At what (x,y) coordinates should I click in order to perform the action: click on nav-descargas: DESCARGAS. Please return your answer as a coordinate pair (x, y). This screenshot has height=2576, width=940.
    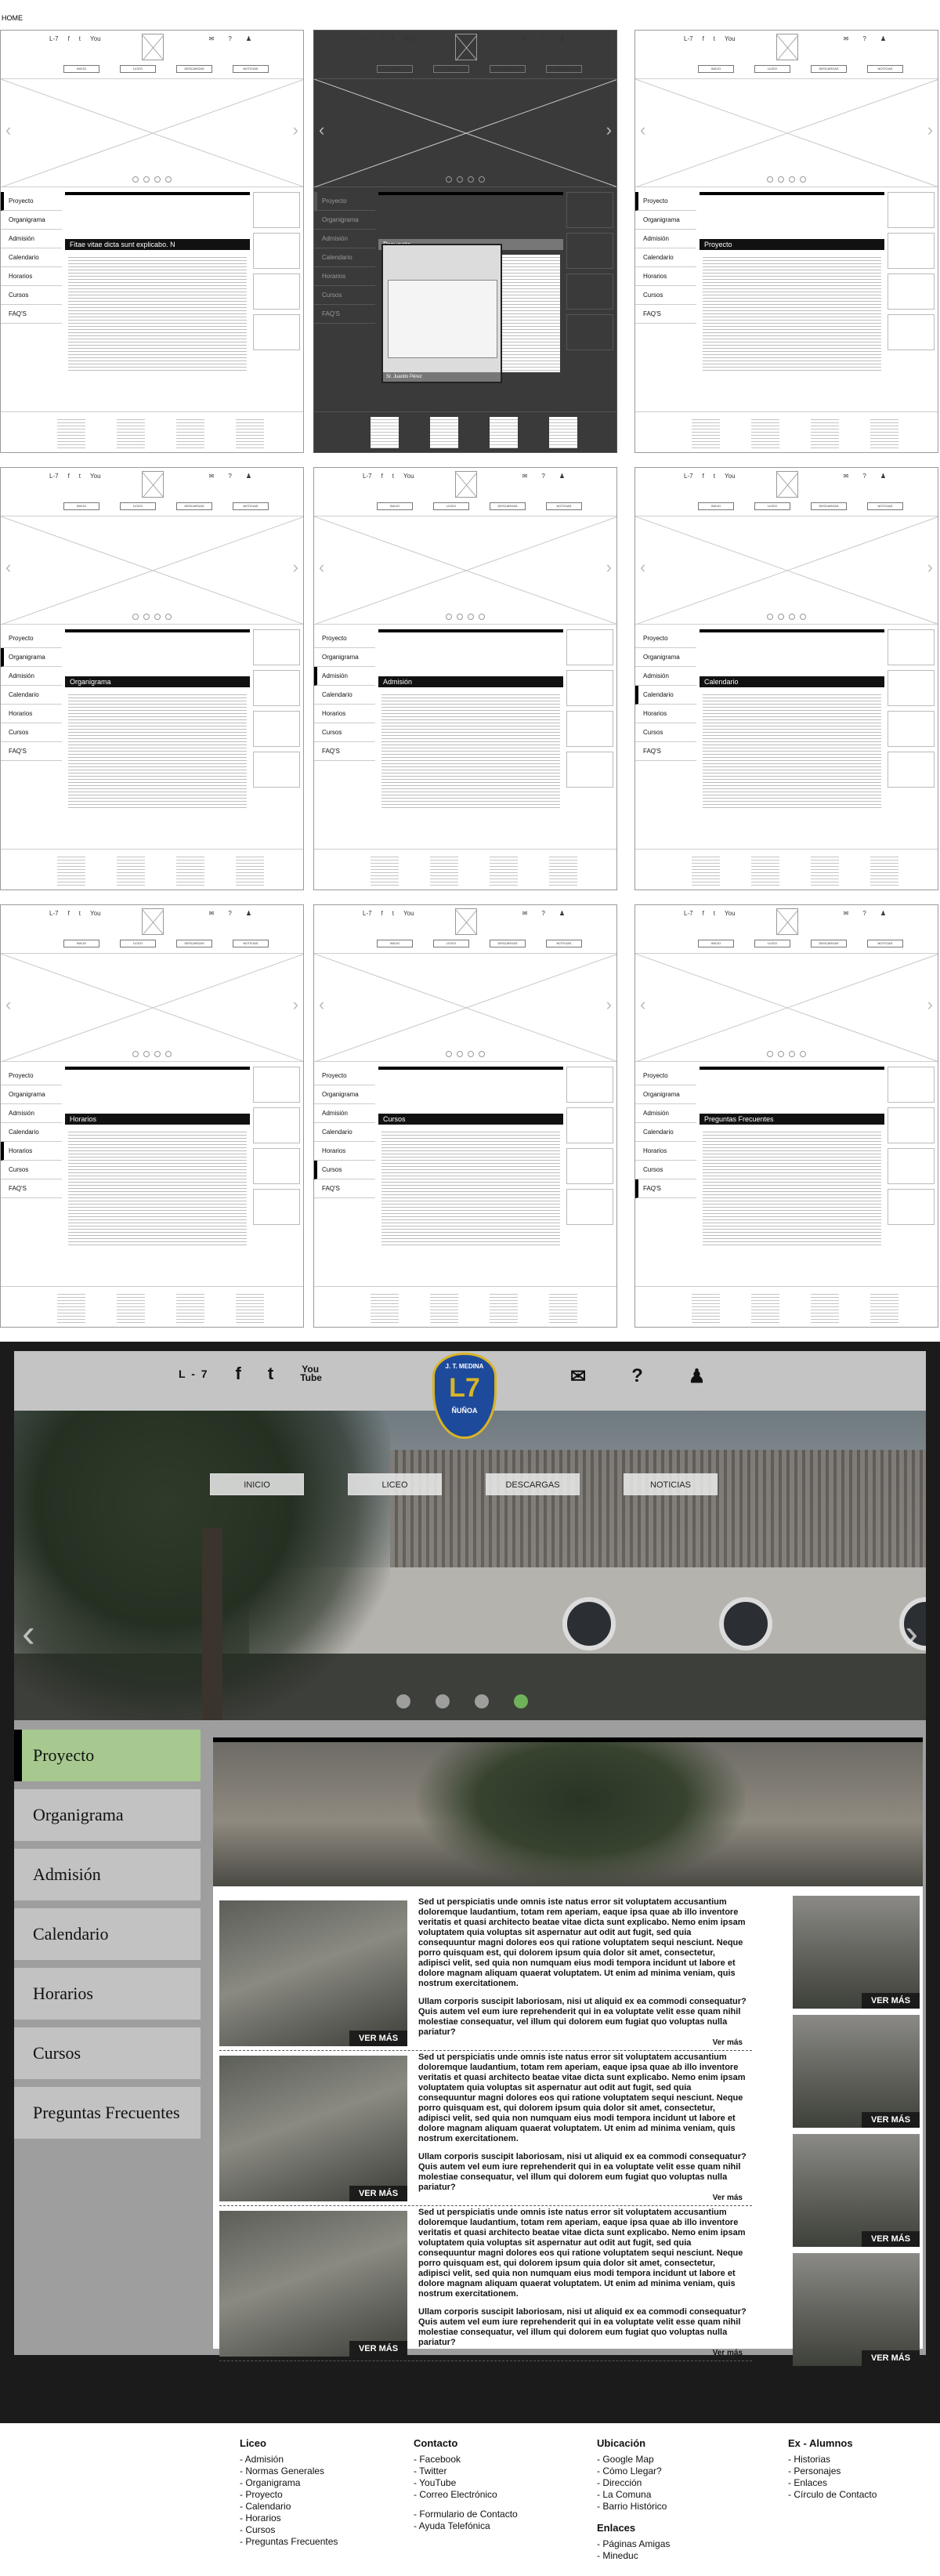
    Looking at the image, I should click on (533, 1484).